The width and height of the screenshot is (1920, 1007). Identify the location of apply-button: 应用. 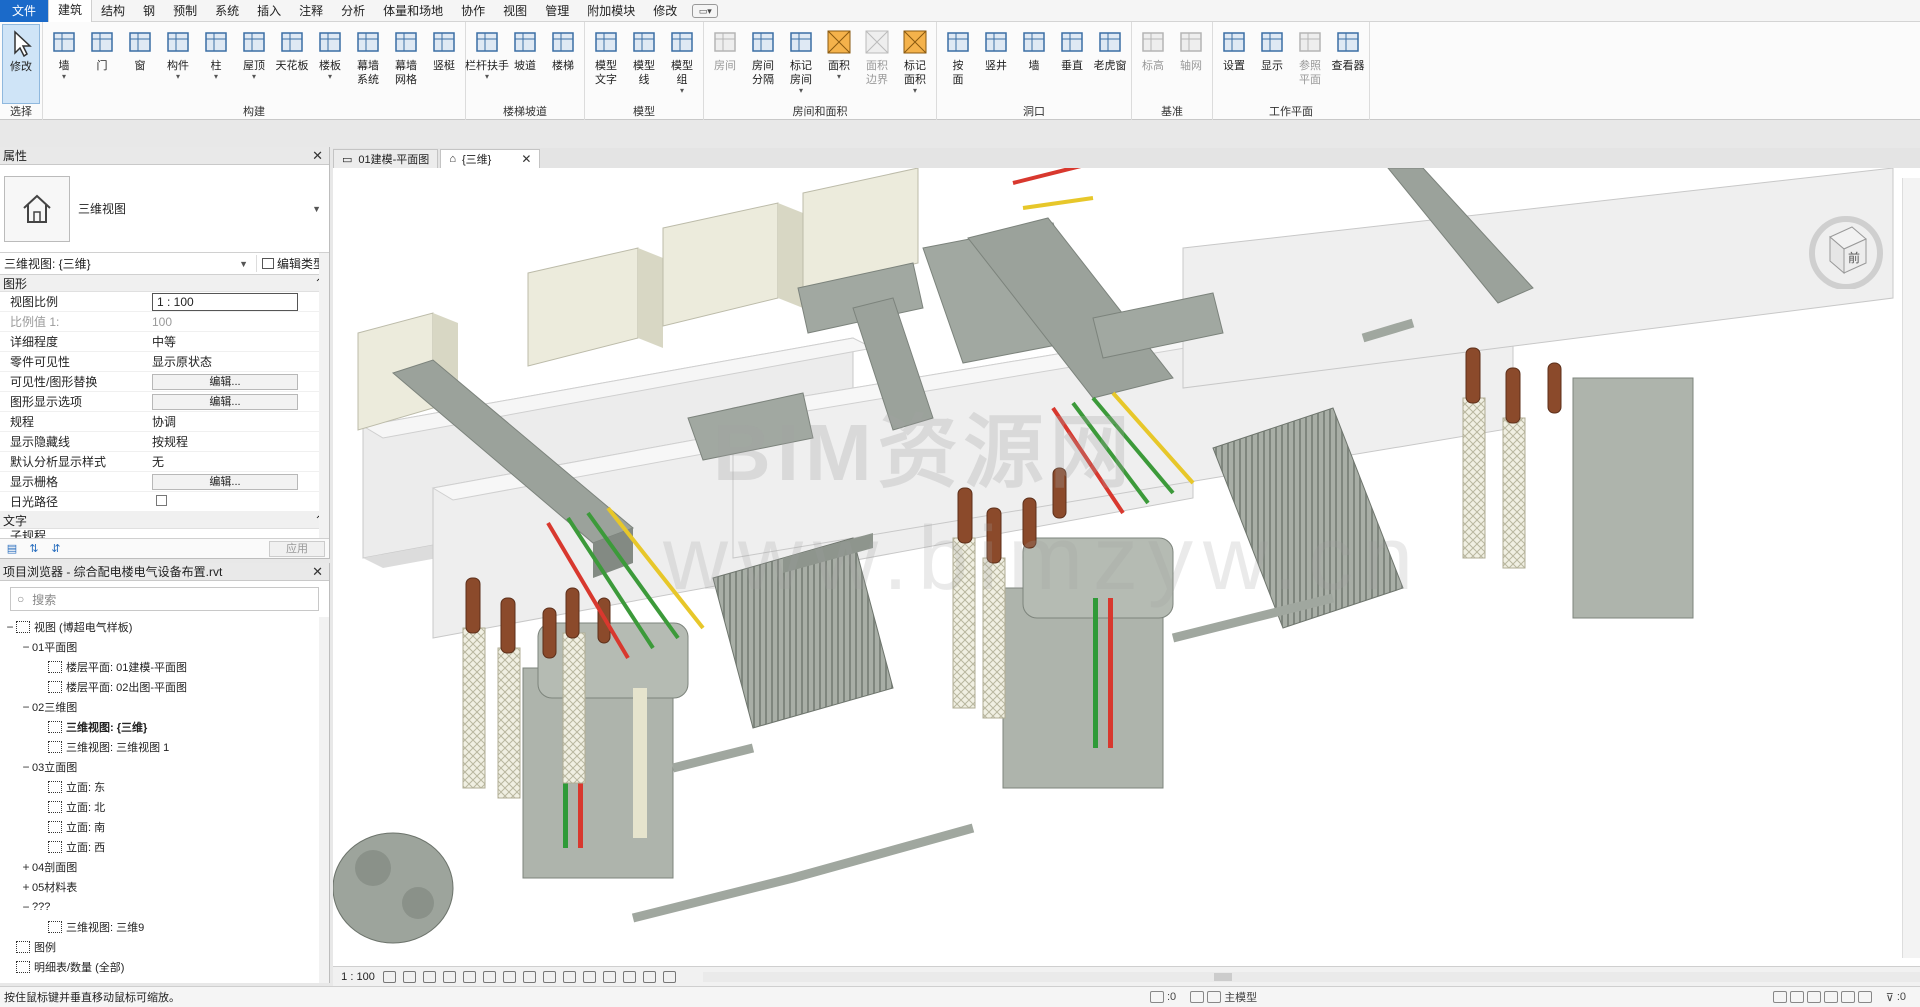
(297, 548).